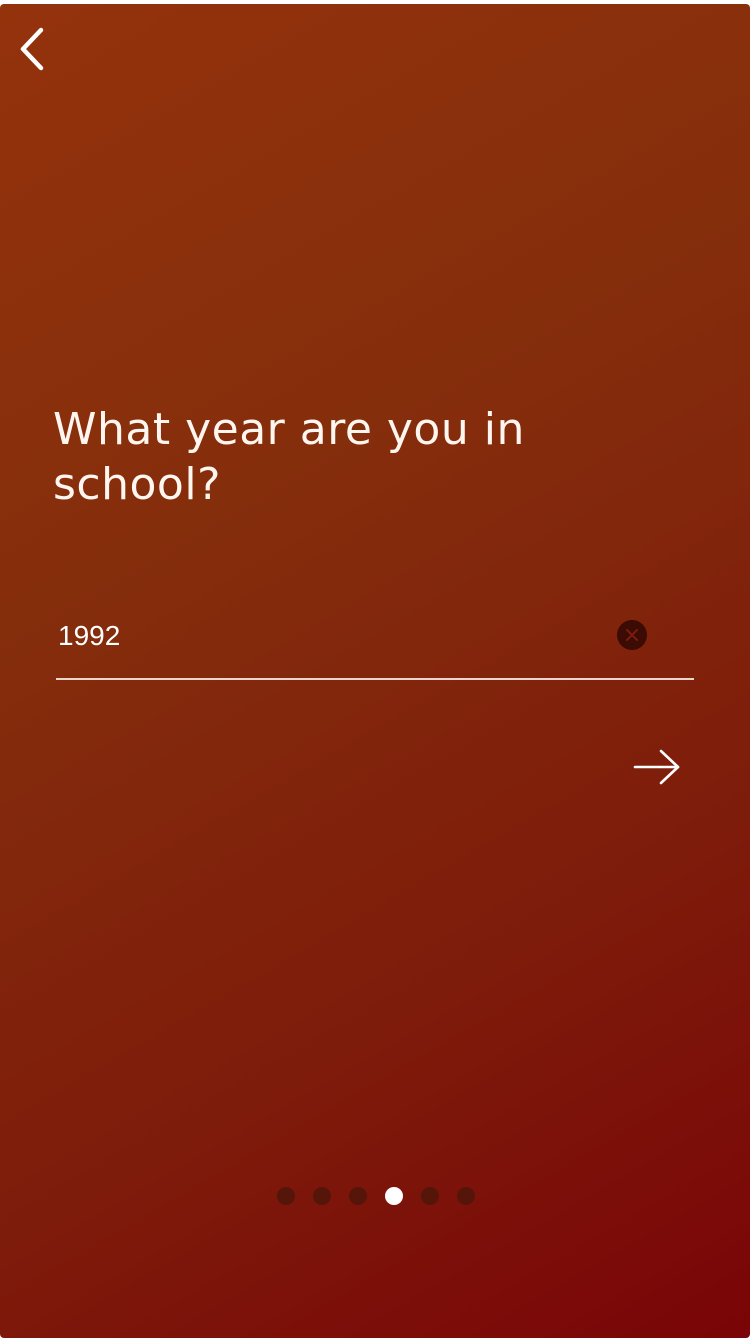  I want to click on year-input, so click(327, 636).